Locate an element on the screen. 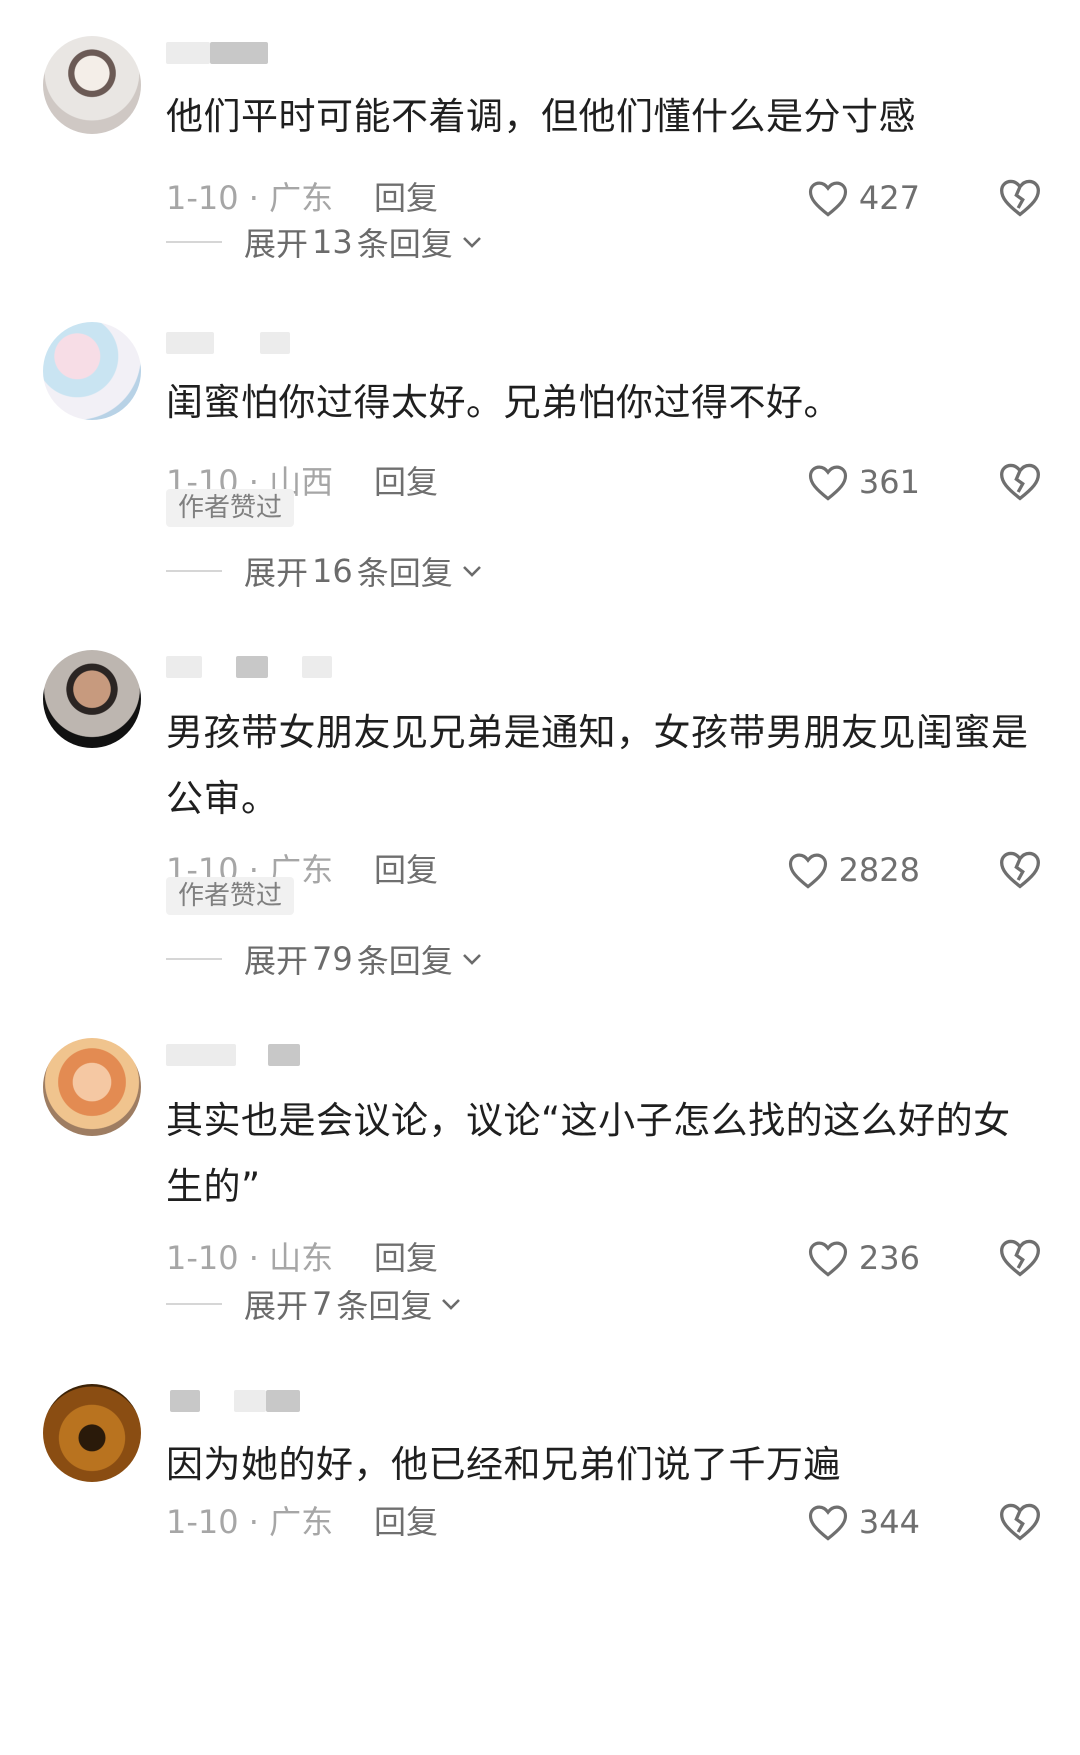  like-button: 236 is located at coordinates (863, 1258).